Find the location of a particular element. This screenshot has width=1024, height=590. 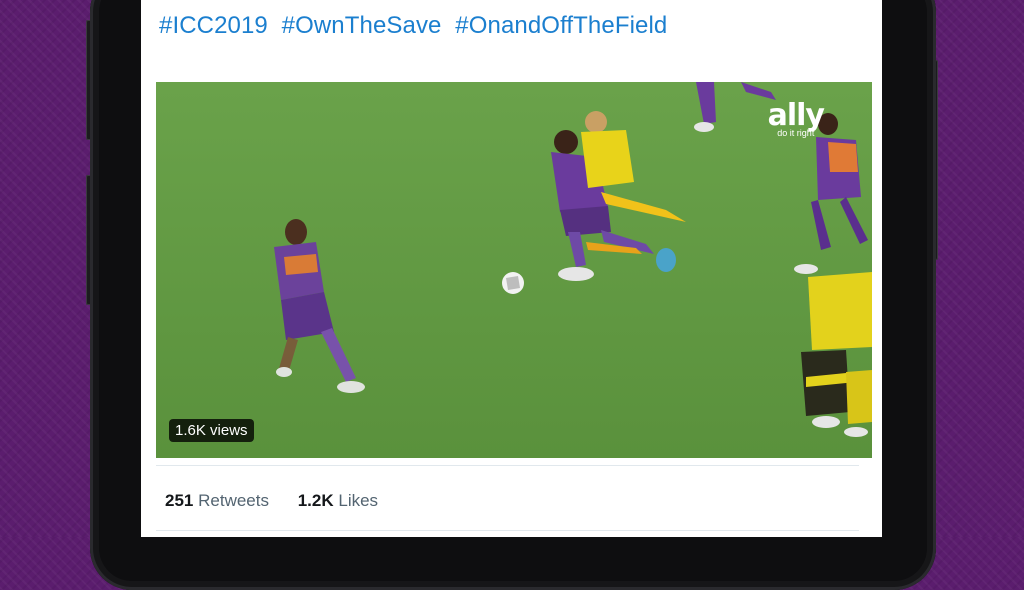

tweet-hashtags: #ICC2019 #OwnTheSave #OnandOffTheField is located at coordinates (416, 26).